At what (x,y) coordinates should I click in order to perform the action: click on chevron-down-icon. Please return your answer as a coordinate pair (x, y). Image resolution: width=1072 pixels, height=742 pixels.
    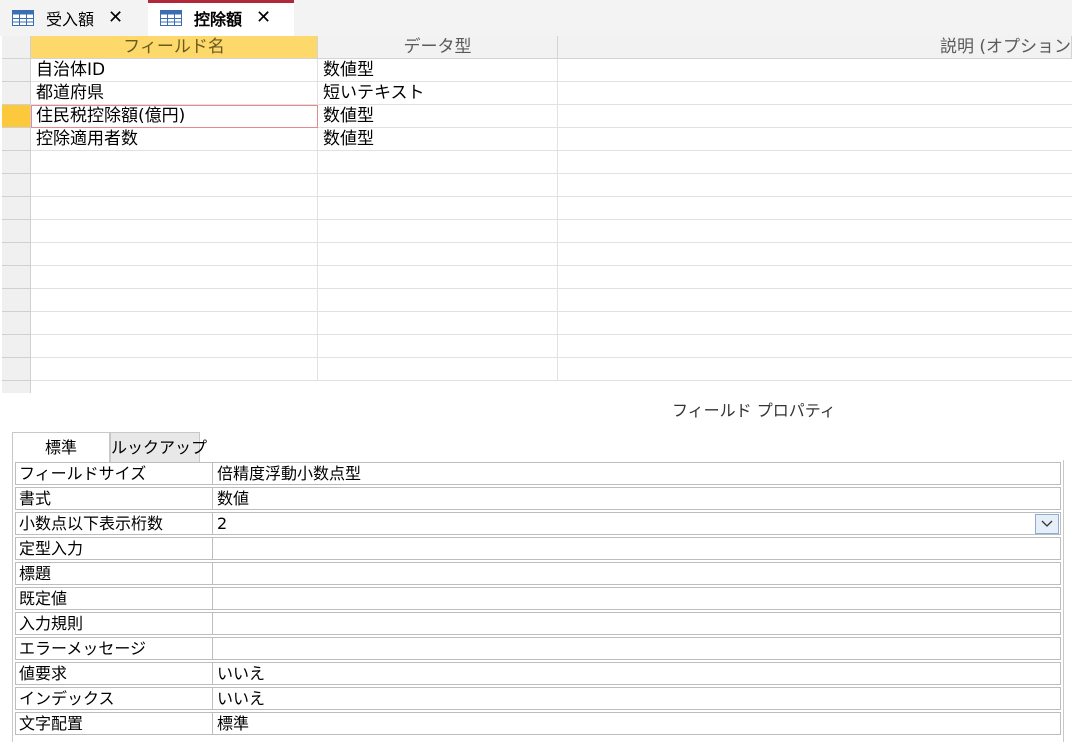
    Looking at the image, I should click on (1047, 524).